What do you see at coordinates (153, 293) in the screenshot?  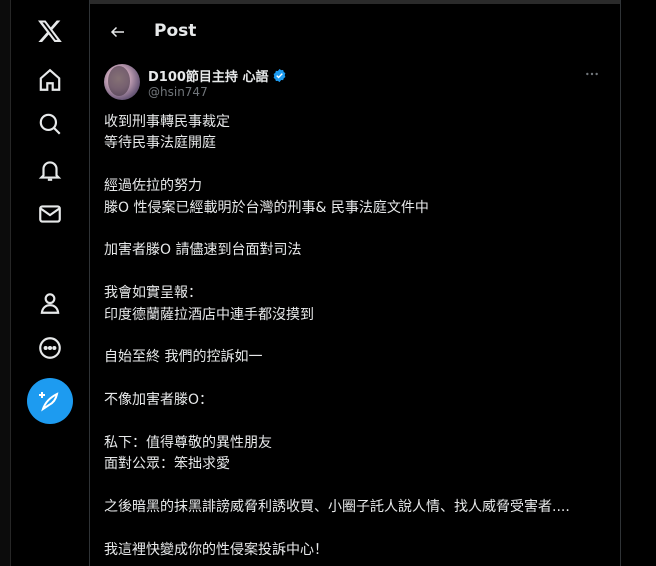 I see `post-text-line: 我會如實呈報：` at bounding box center [153, 293].